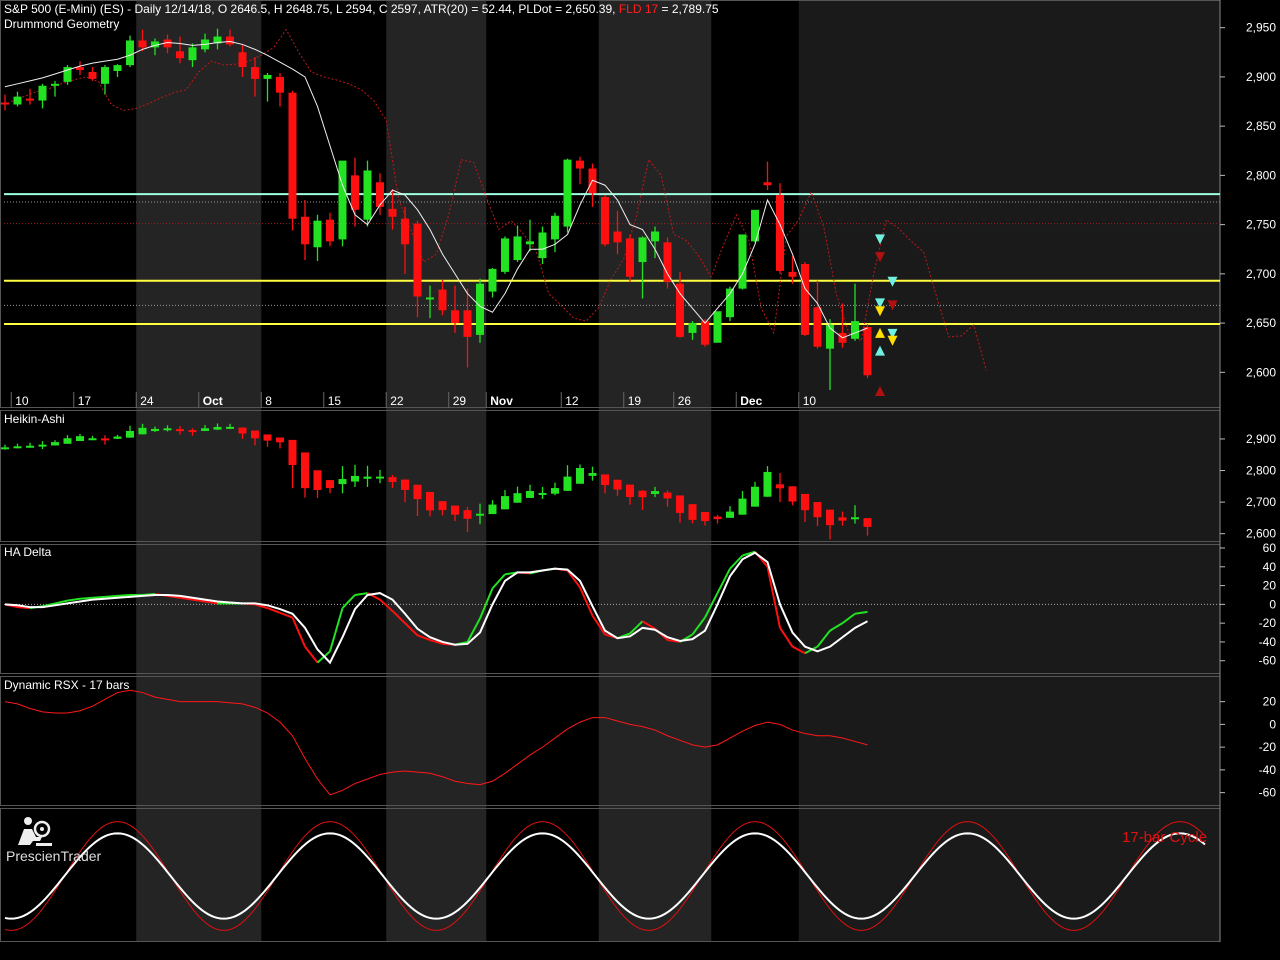  Describe the element at coordinates (213, 401) in the screenshot. I see `x-tick-label: Oct` at that location.